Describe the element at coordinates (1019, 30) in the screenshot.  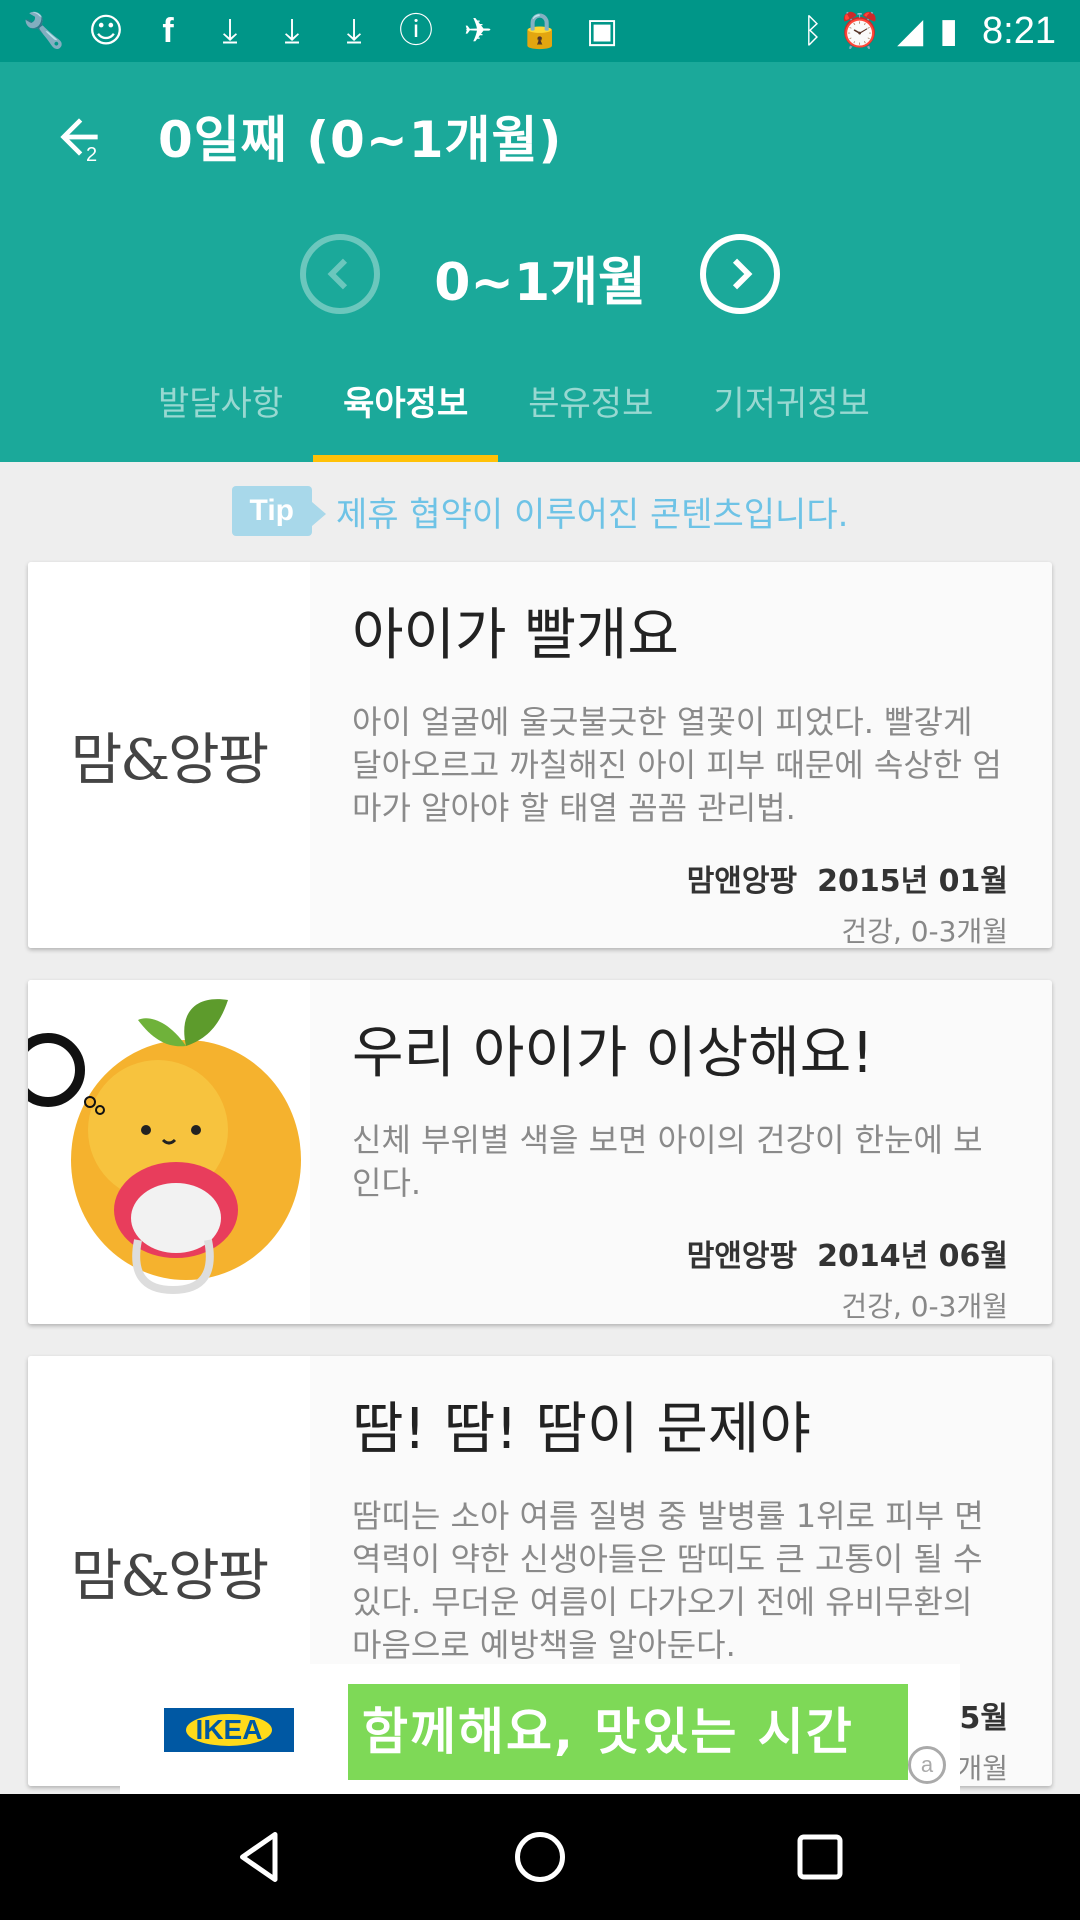
I see `clock: 8:21` at that location.